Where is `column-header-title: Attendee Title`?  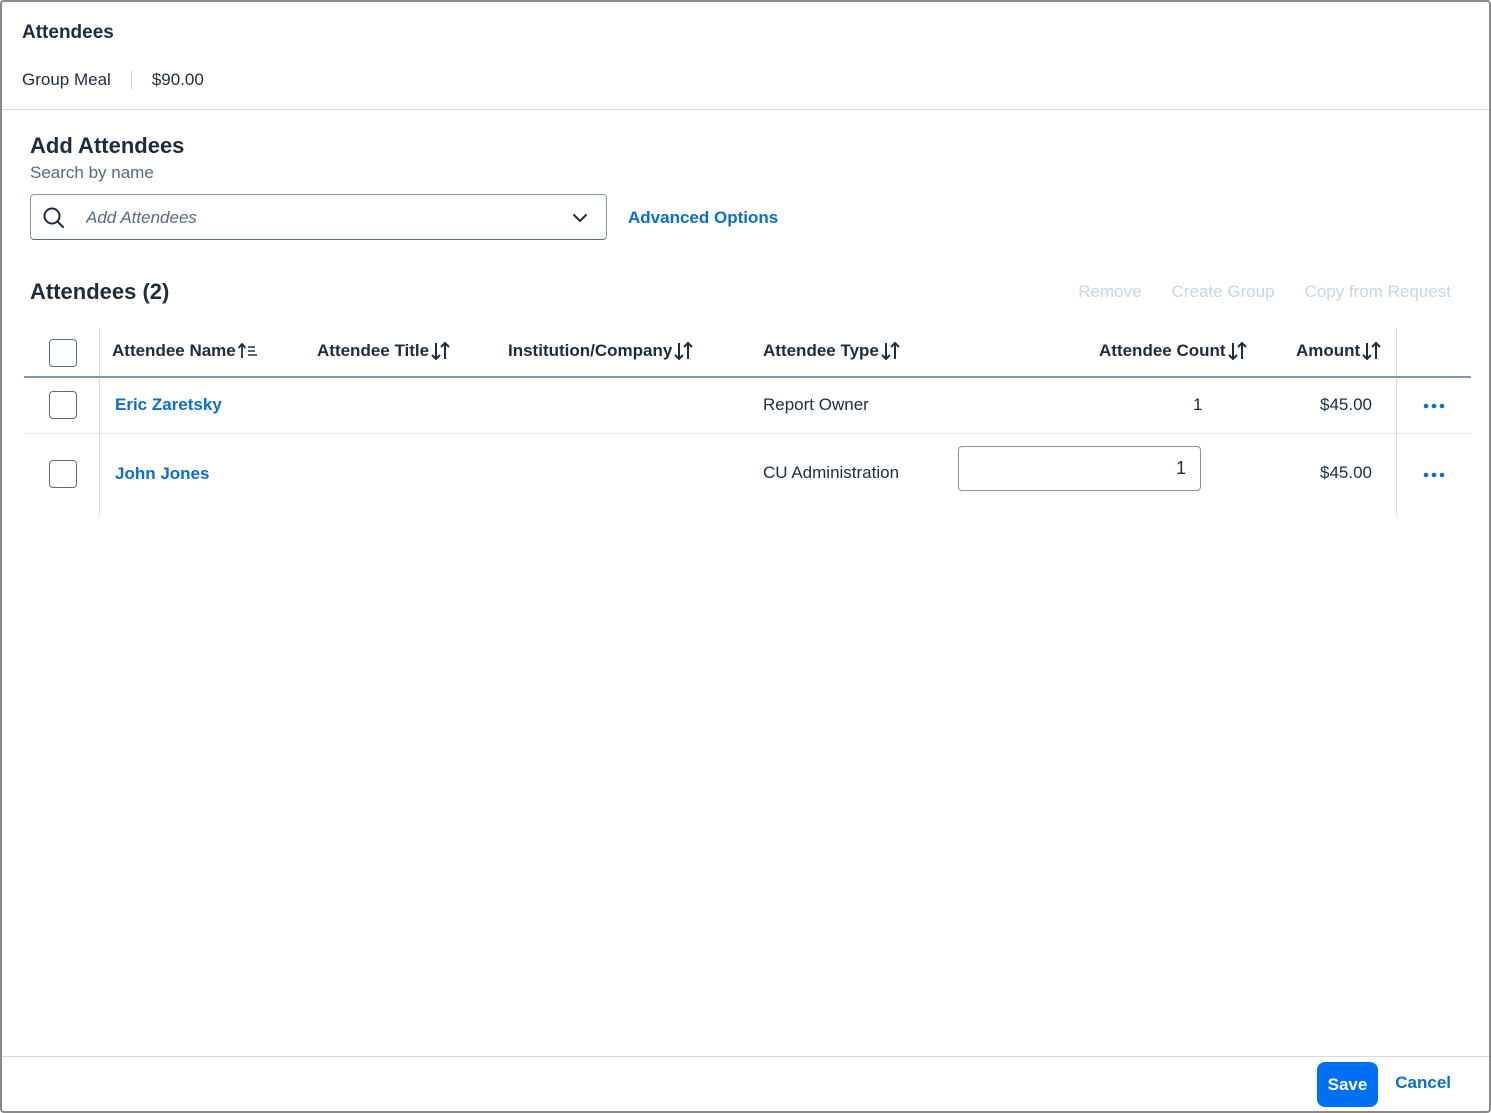 column-header-title: Attendee Title is located at coordinates (384, 351).